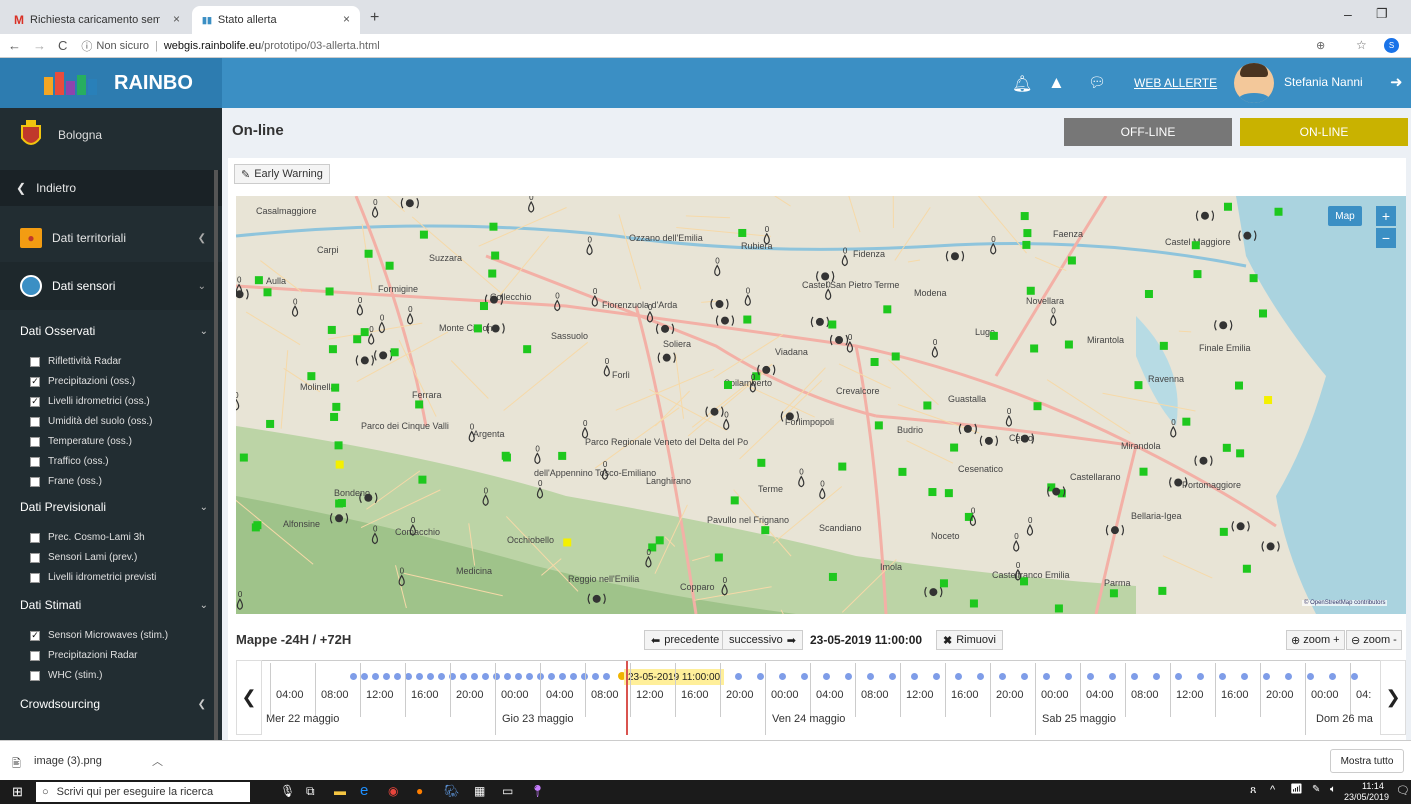 This screenshot has height=804, width=1411. What do you see at coordinates (507, 791) in the screenshot?
I see `terminal-icon: ▭` at bounding box center [507, 791].